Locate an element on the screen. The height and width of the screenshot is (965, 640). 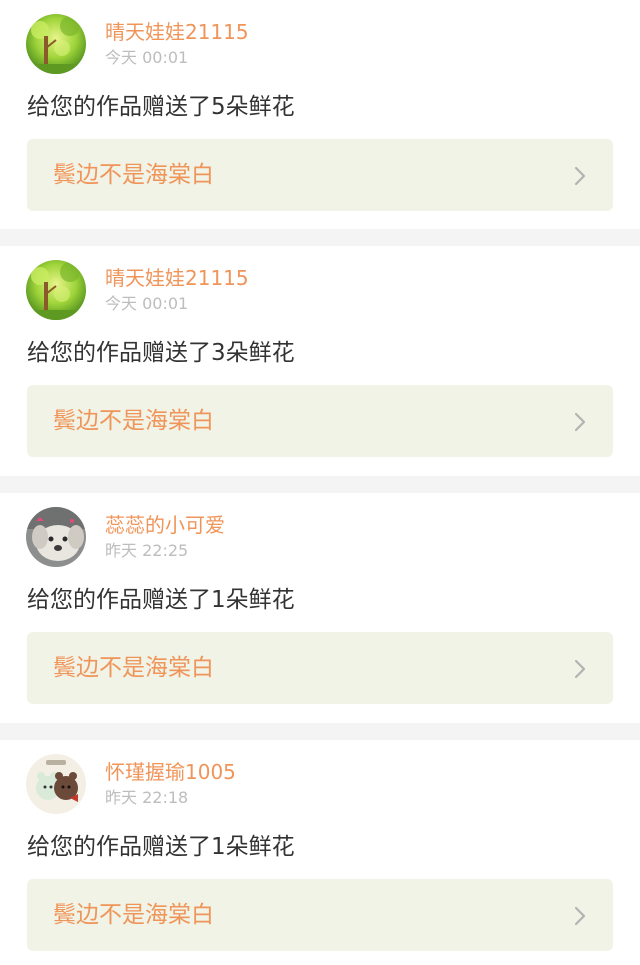
user-name: 怀瑾握瑜1005 is located at coordinates (170, 772).